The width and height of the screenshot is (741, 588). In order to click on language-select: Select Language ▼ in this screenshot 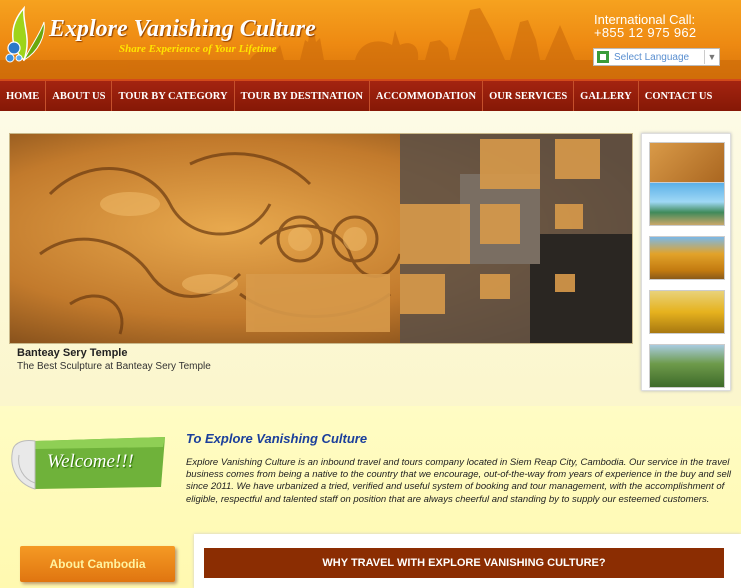, I will do `click(656, 57)`.